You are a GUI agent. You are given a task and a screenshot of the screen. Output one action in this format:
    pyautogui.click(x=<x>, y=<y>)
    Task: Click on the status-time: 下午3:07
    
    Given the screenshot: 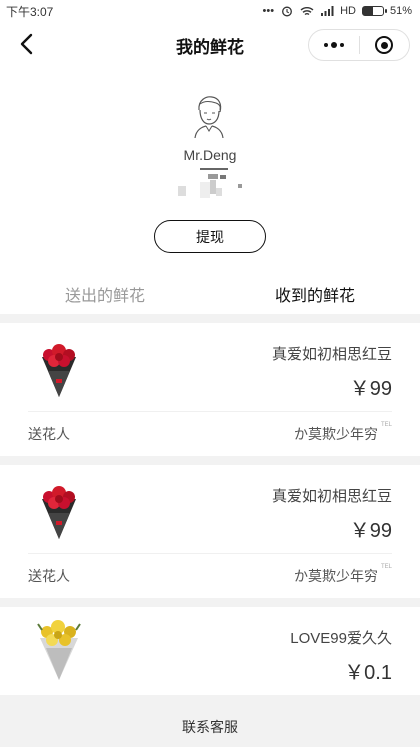 What is the action you would take?
    pyautogui.click(x=30, y=11)
    